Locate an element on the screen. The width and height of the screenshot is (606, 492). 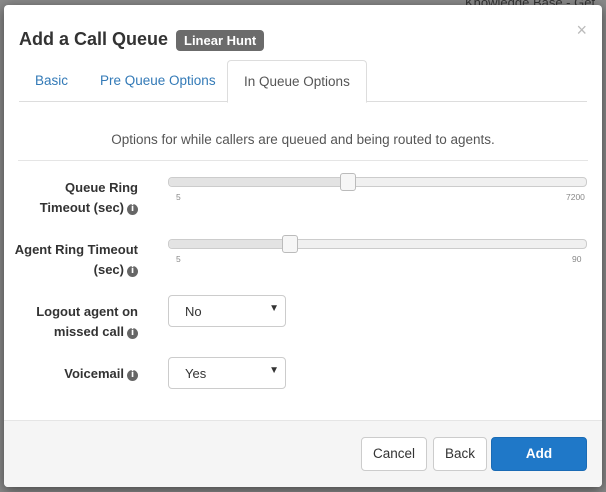
queue-ring-timeout-label-line2: Timeout (sec) is located at coordinates (81, 207).